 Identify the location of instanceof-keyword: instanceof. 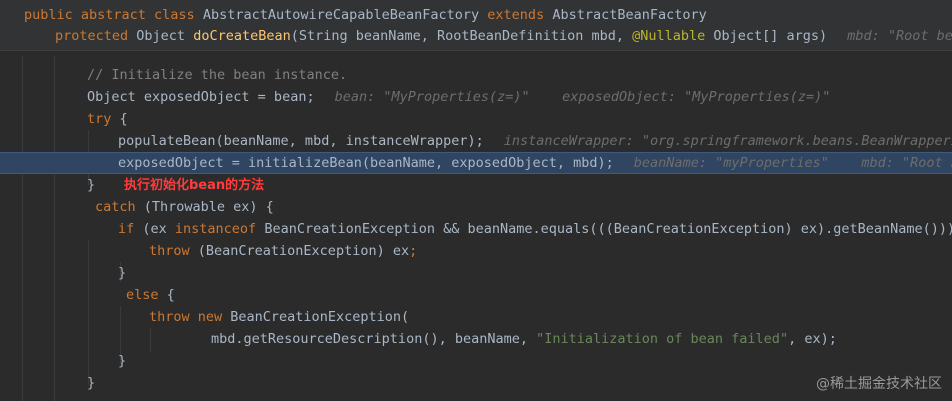
(215, 229).